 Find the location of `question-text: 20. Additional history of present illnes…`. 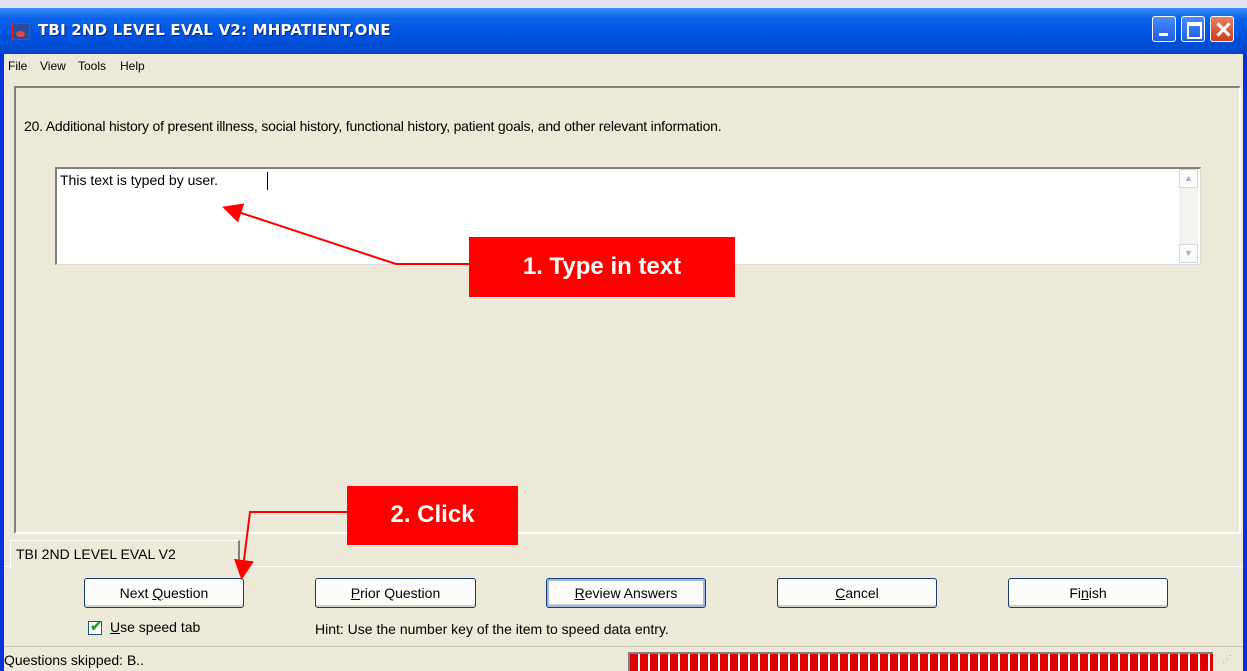

question-text: 20. Additional history of present illnes… is located at coordinates (373, 126).